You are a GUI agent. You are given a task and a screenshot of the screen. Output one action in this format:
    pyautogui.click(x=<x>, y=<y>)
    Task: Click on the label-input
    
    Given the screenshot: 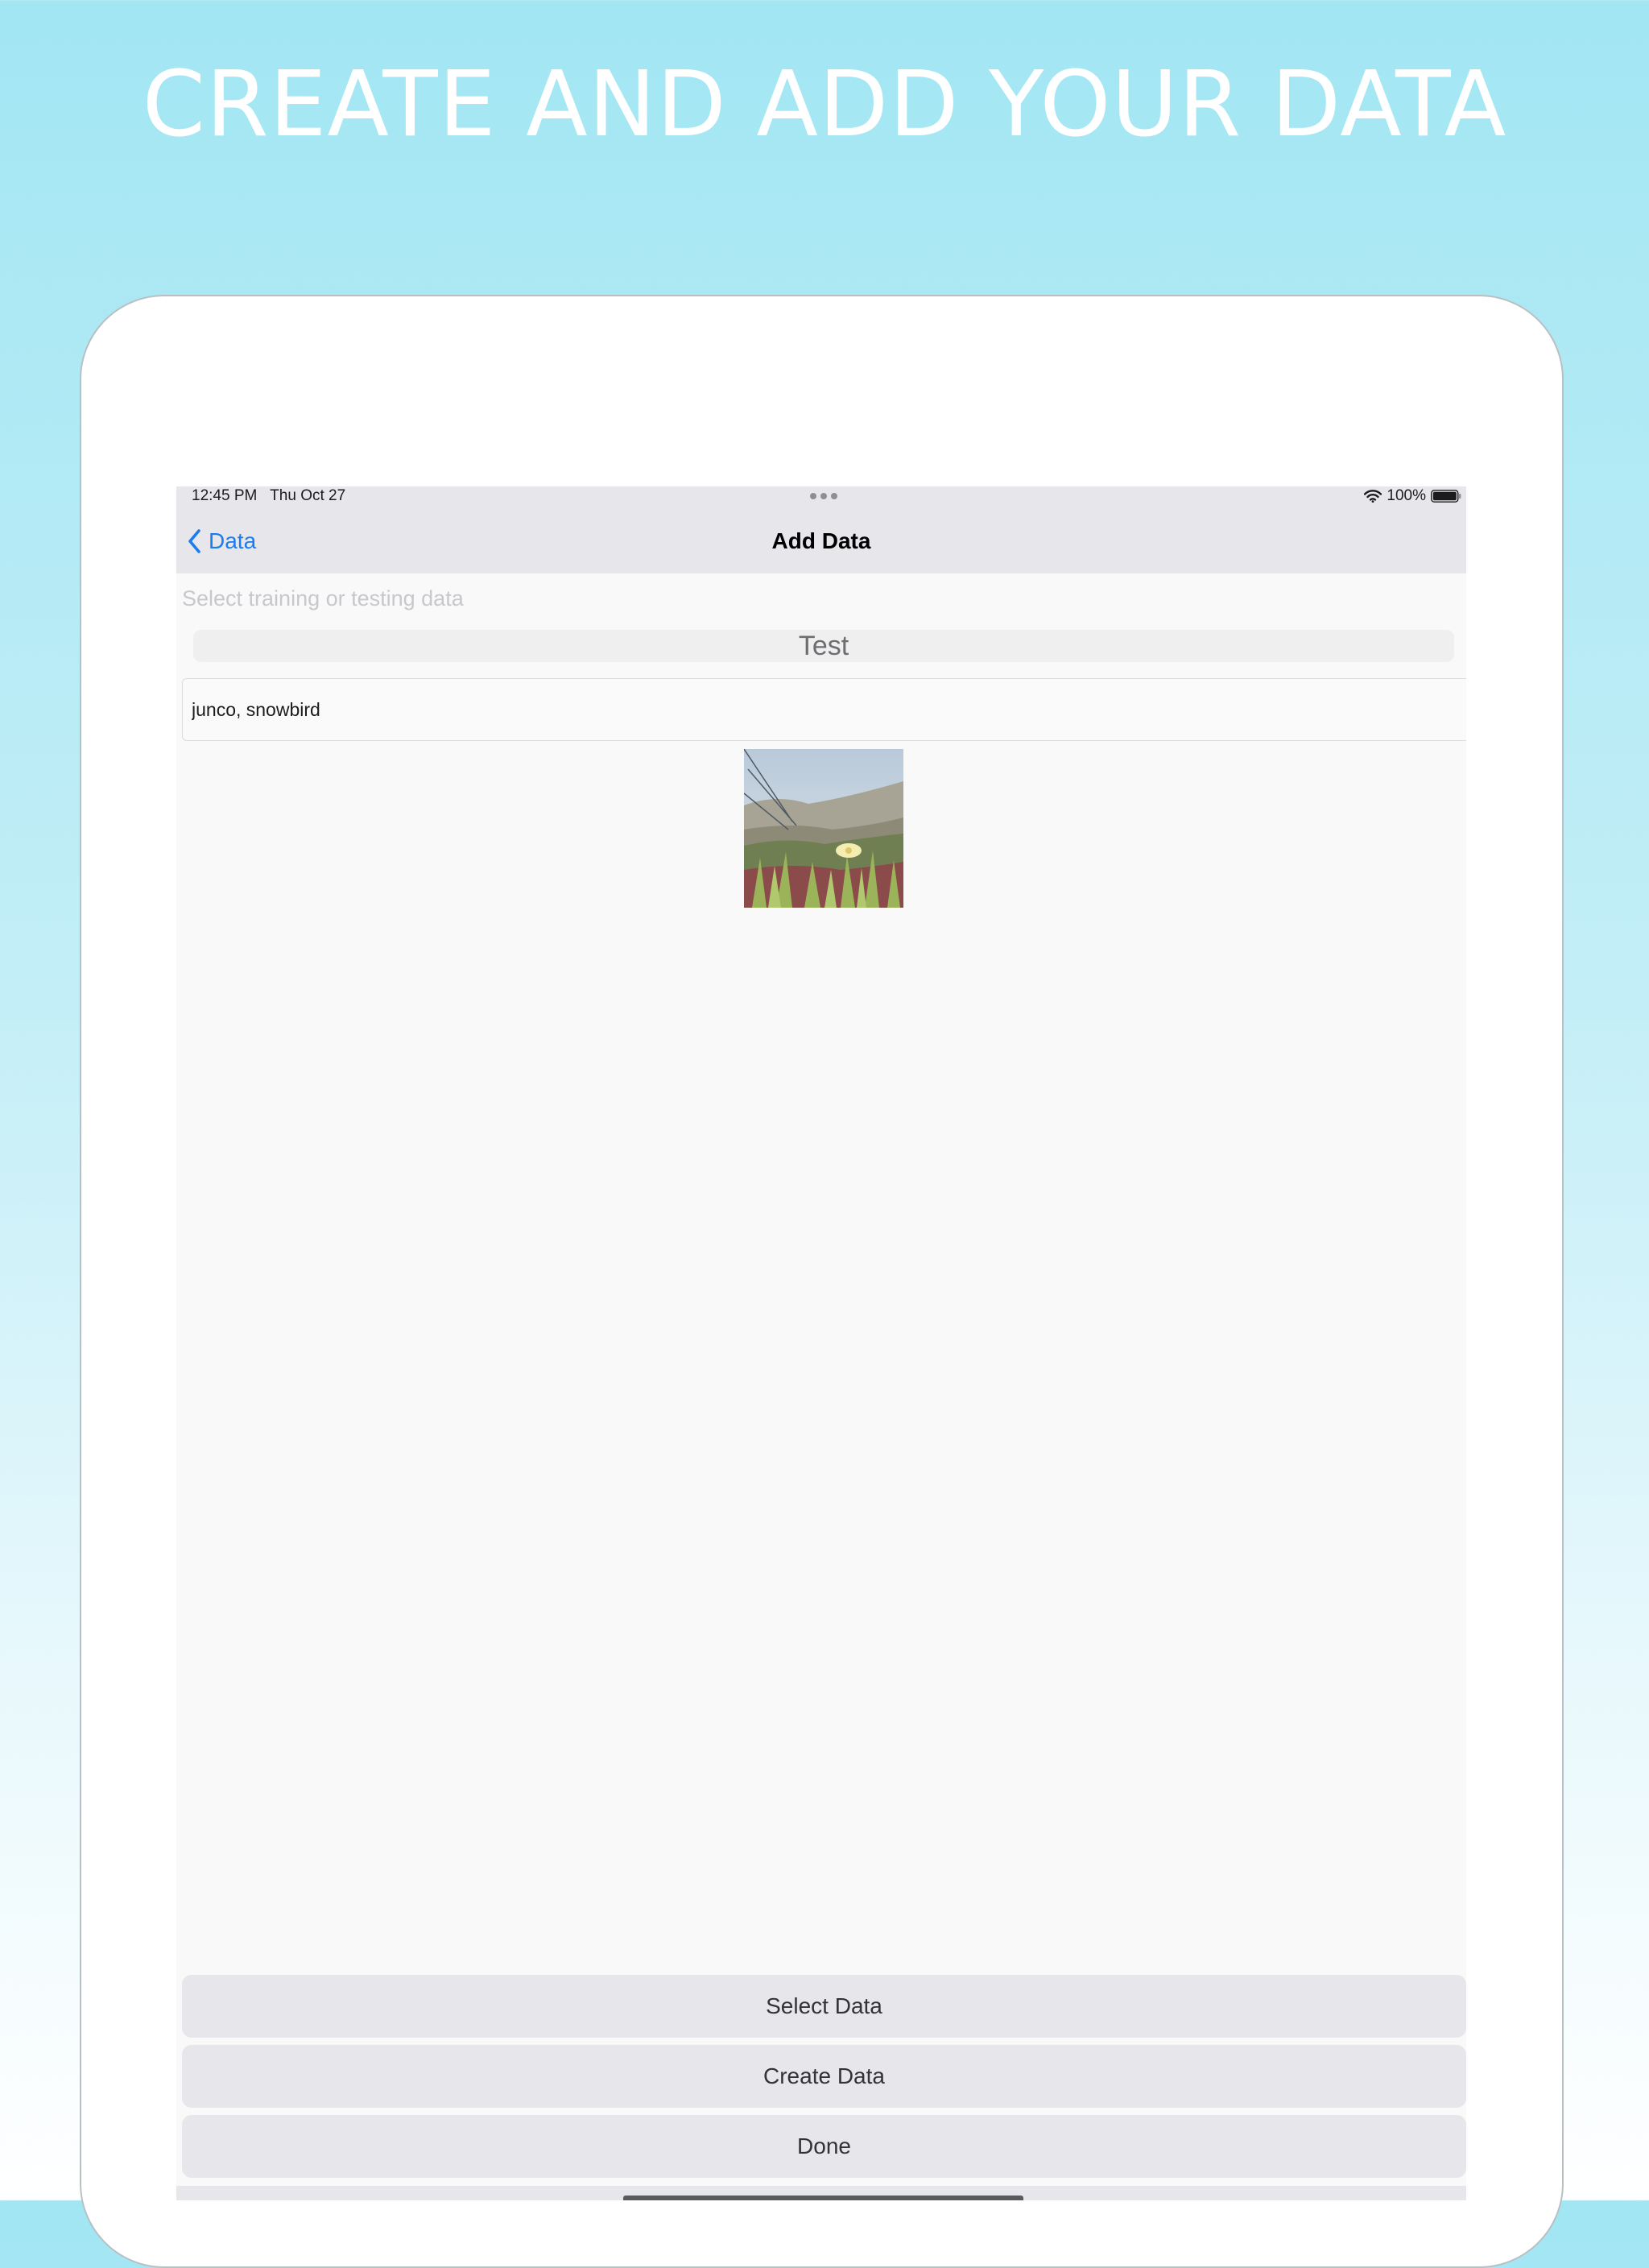 What is the action you would take?
    pyautogui.click(x=824, y=709)
    